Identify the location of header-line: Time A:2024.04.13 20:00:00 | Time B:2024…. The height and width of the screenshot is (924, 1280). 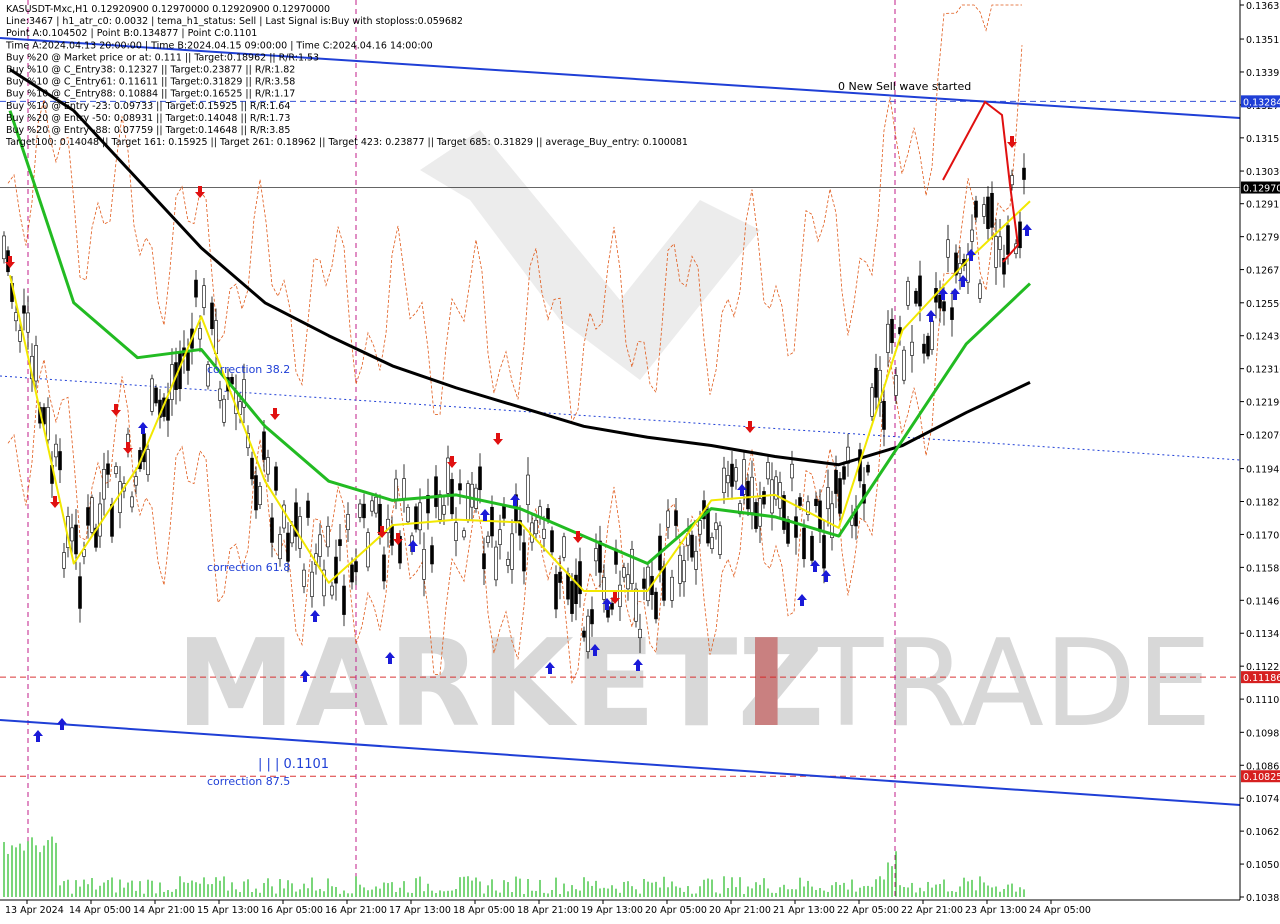
(219, 45).